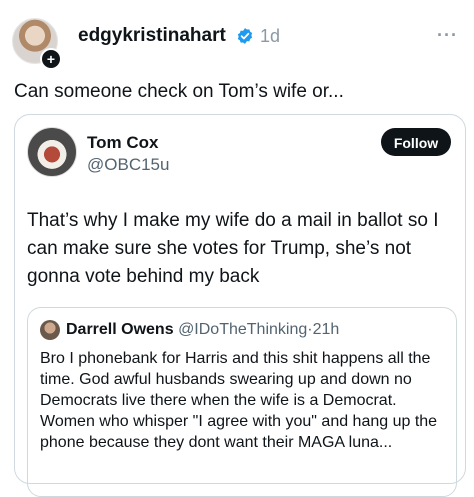 This screenshot has width=474, height=497. What do you see at coordinates (416, 142) in the screenshot?
I see `follow-button: Follow` at bounding box center [416, 142].